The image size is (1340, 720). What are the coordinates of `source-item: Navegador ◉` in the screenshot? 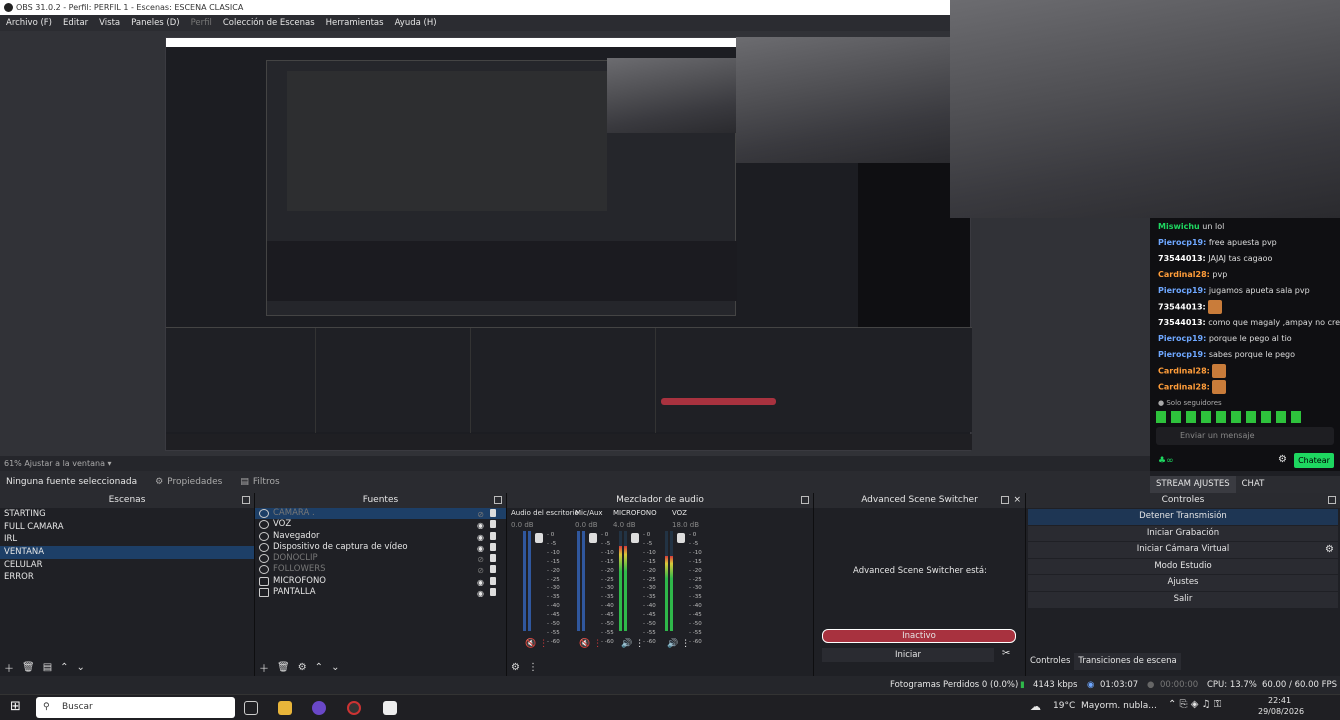 It's located at (380, 536).